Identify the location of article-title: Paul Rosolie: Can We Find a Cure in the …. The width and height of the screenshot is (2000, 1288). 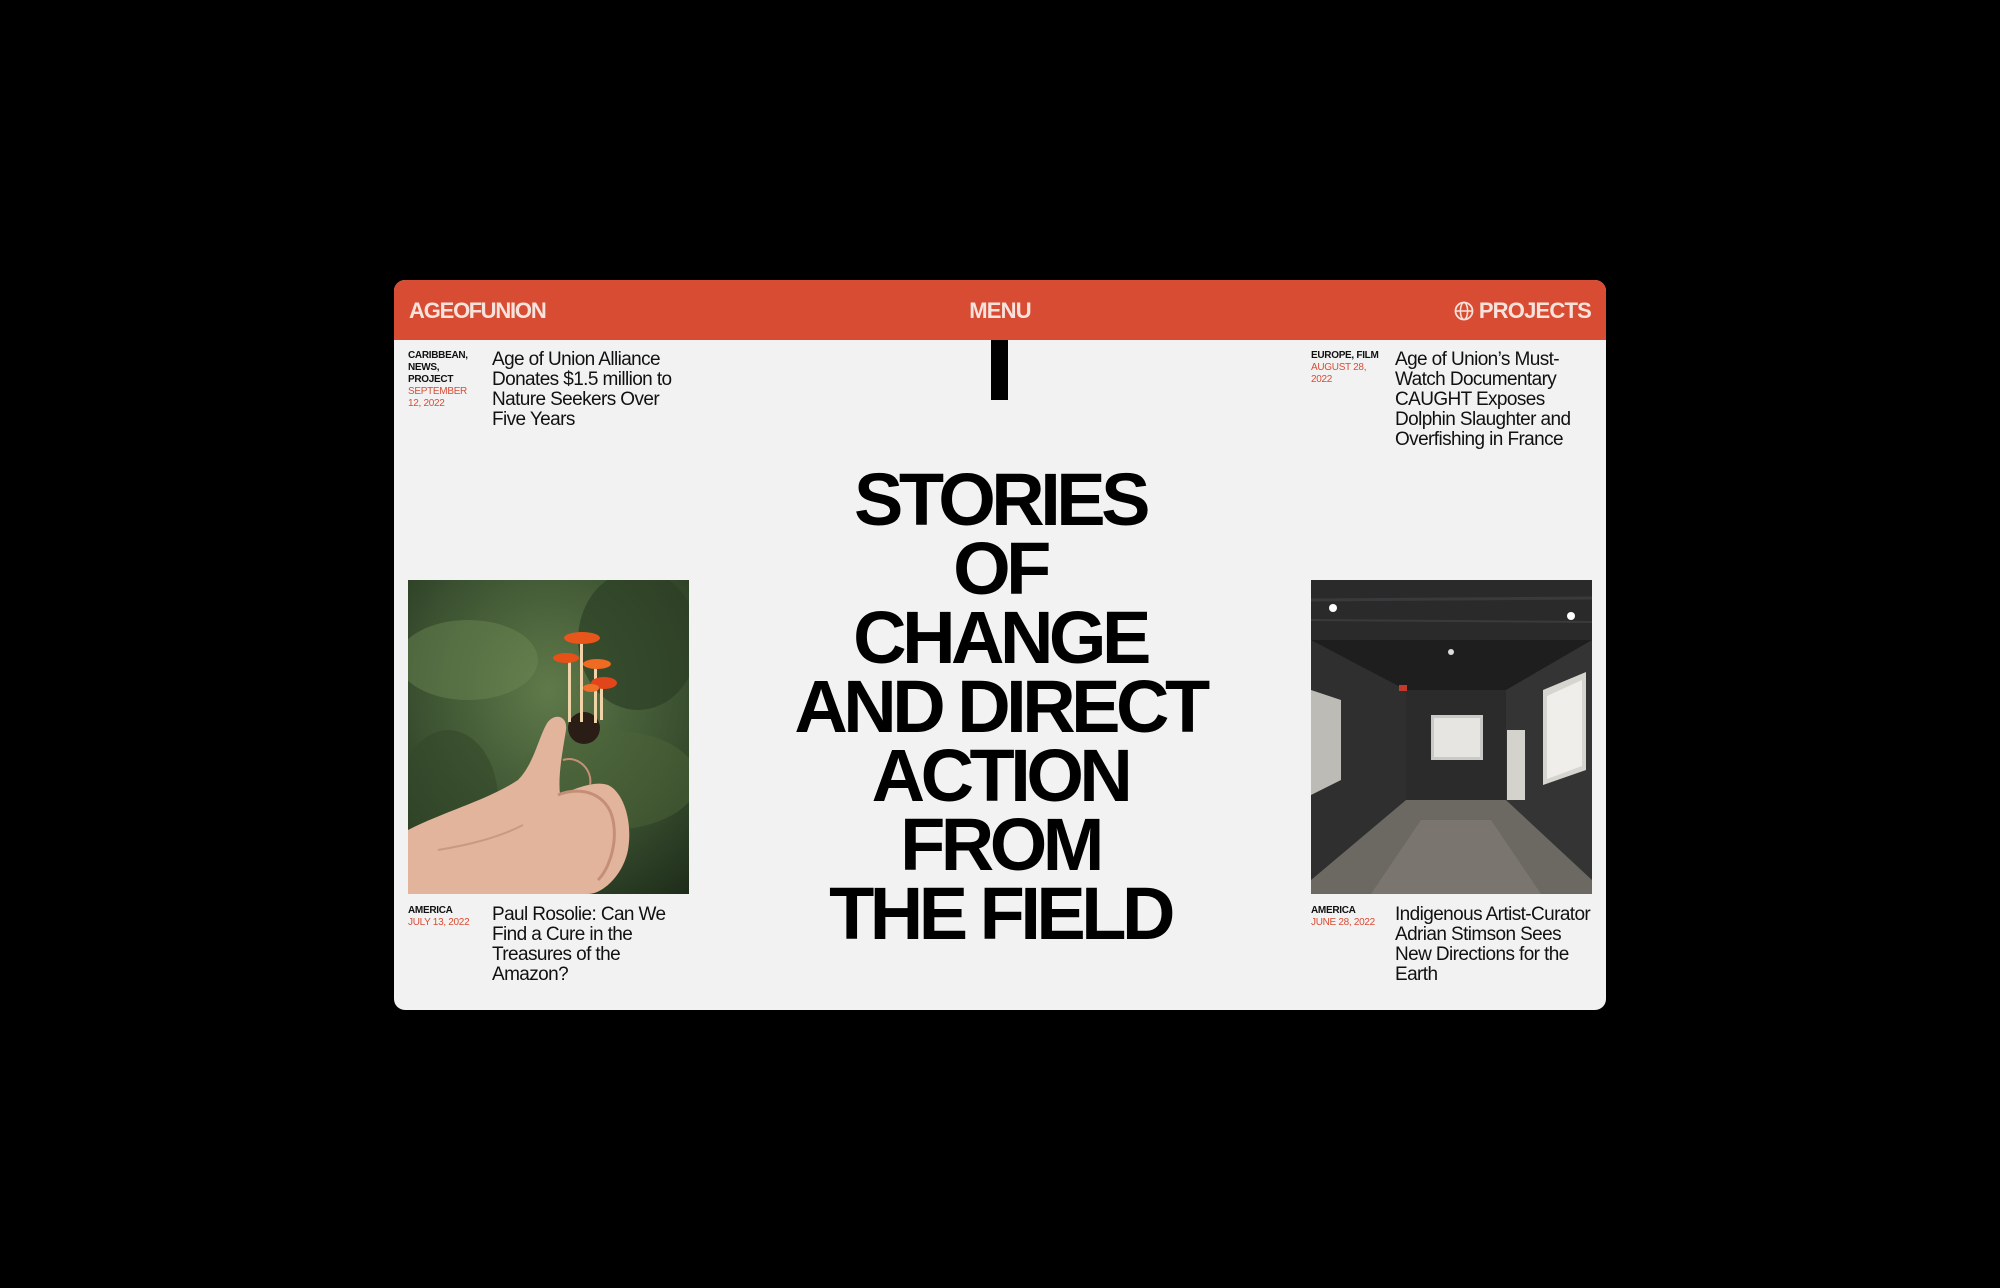
(594, 945).